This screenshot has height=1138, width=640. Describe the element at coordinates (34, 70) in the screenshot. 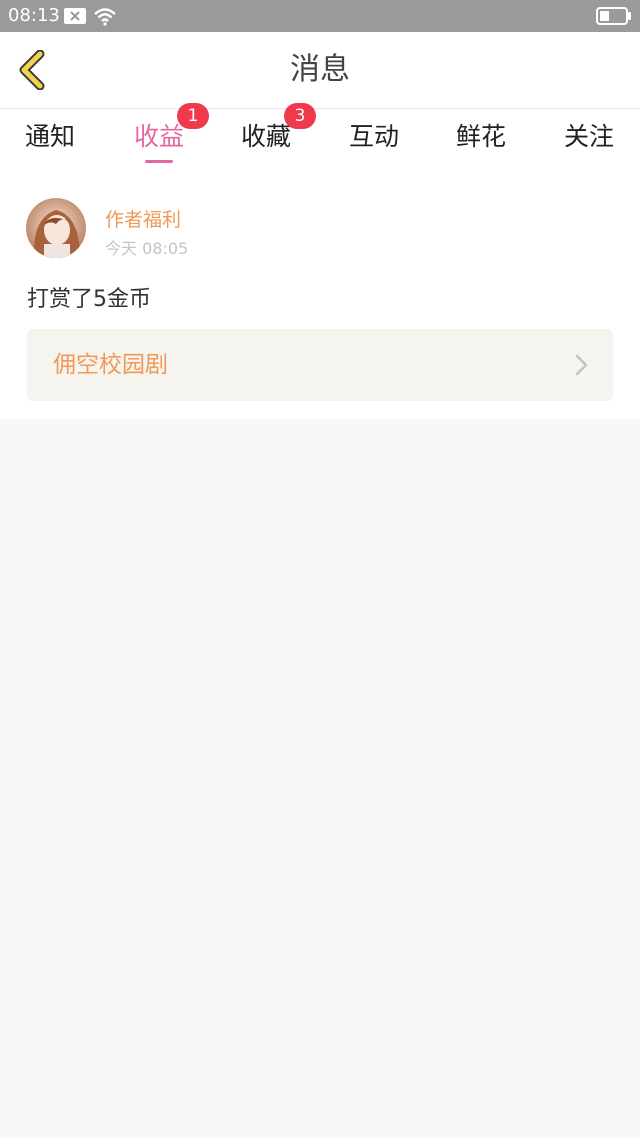

I see `back-arrow-icon` at that location.